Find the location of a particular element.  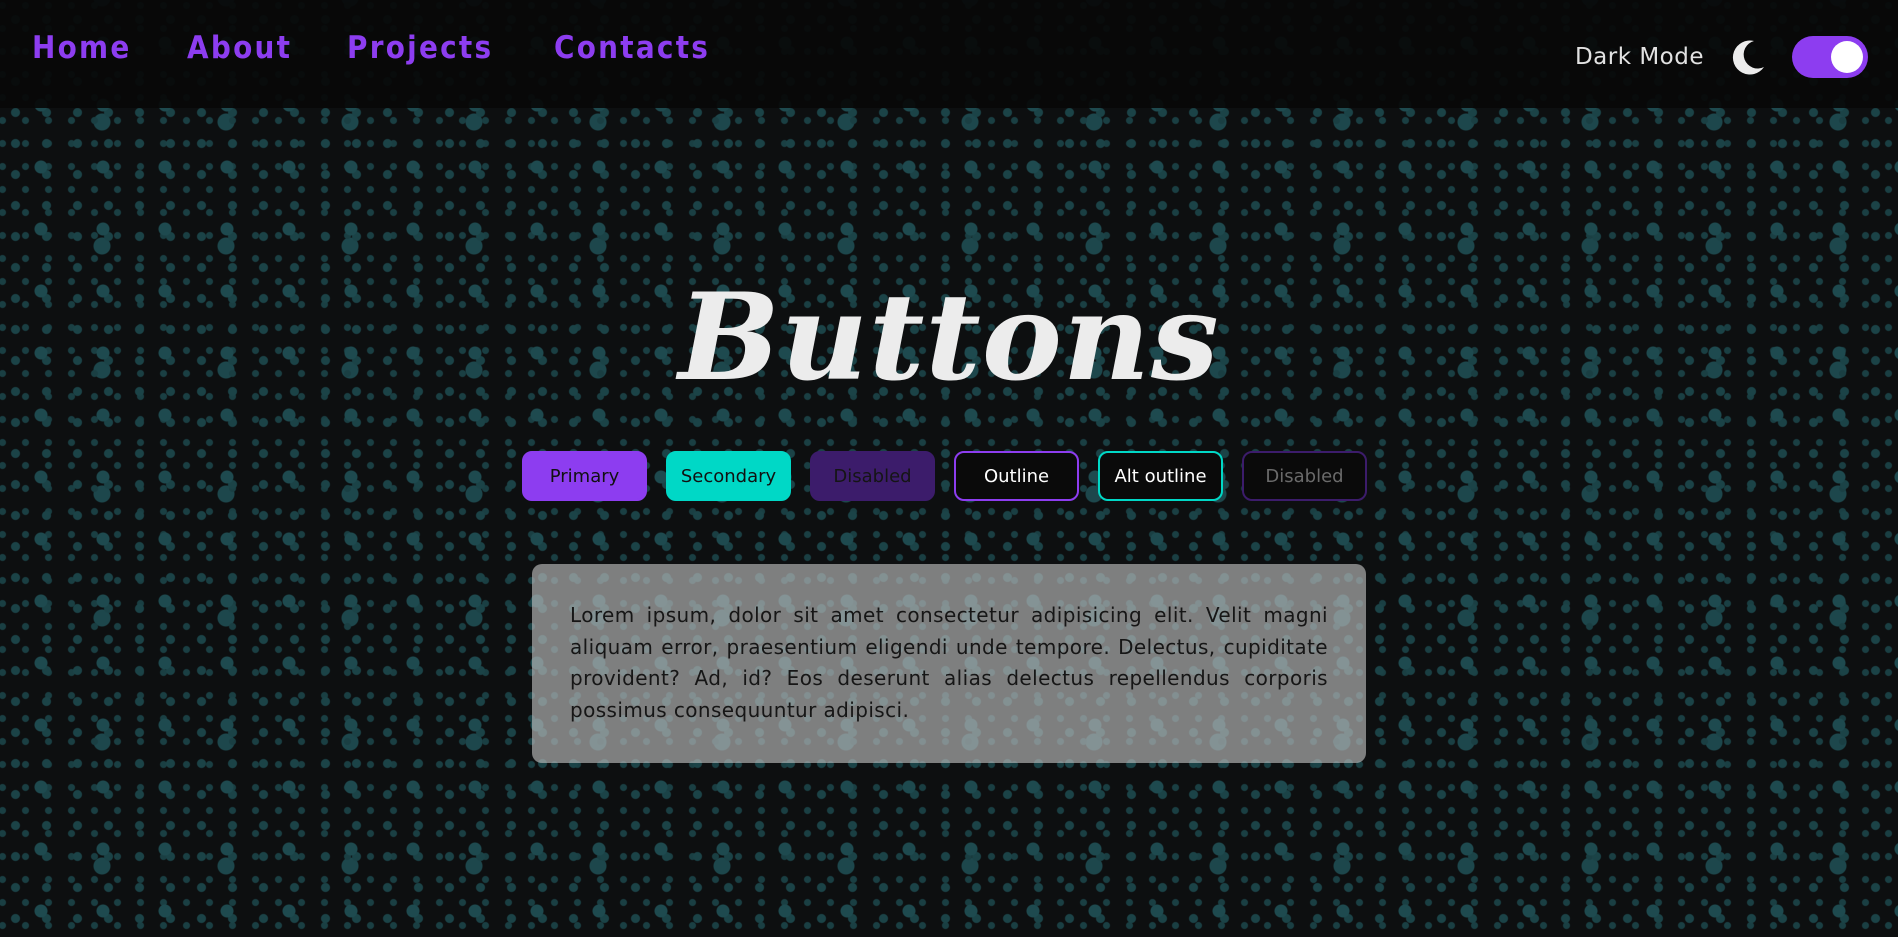

disabled-button: Disabled is located at coordinates (872, 476).